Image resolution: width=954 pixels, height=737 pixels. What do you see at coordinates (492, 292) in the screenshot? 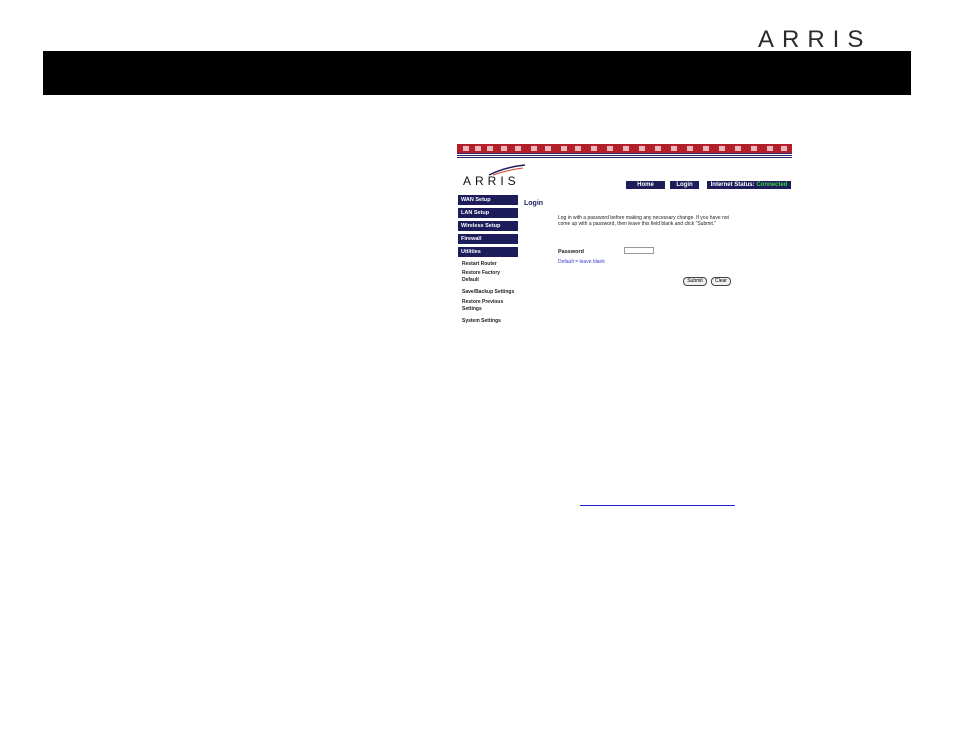
I see `sidebar-subitem-save-backup-settings: Save/Backup Settings` at bounding box center [492, 292].